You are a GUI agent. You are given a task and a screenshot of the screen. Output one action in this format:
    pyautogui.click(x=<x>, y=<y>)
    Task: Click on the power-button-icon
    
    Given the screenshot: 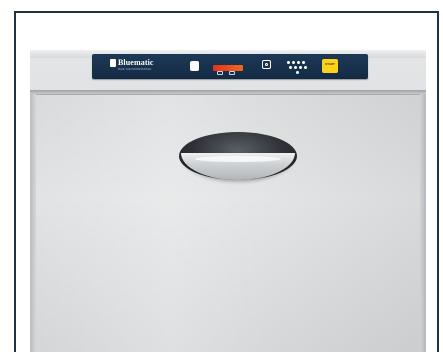 What is the action you would take?
    pyautogui.click(x=194, y=66)
    